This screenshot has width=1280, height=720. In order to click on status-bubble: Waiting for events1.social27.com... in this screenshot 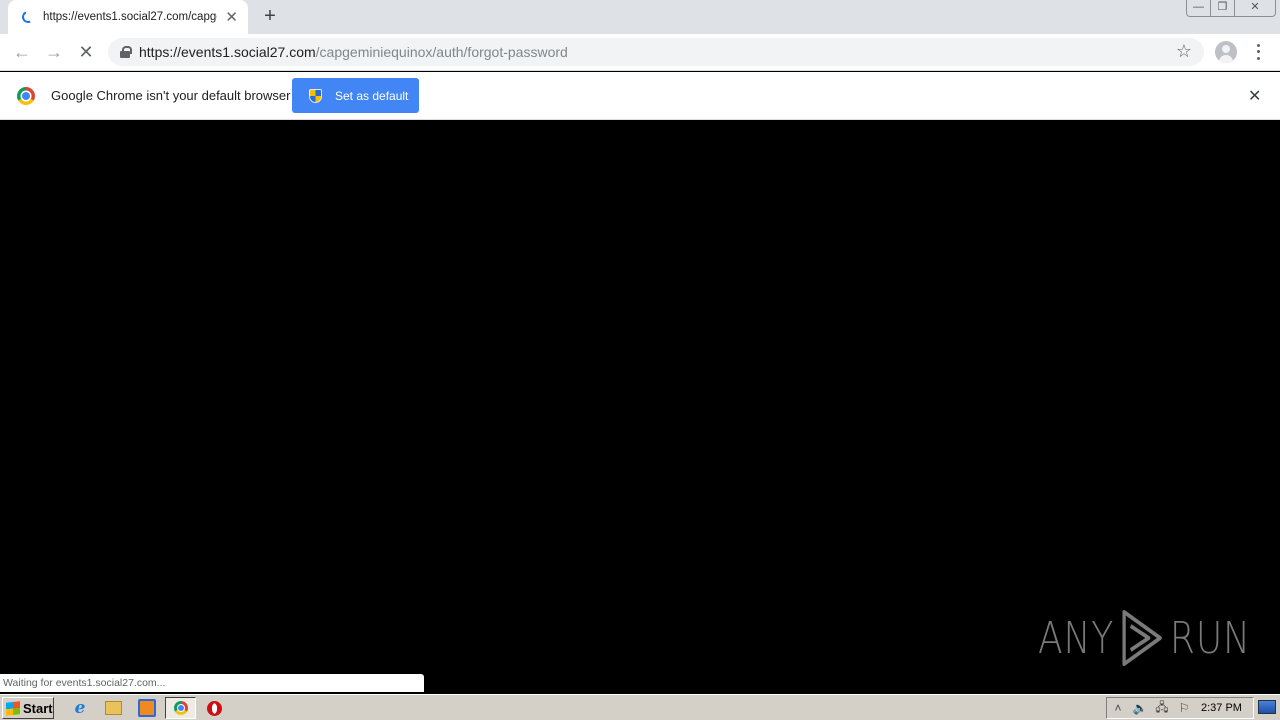, I will do `click(212, 683)`.